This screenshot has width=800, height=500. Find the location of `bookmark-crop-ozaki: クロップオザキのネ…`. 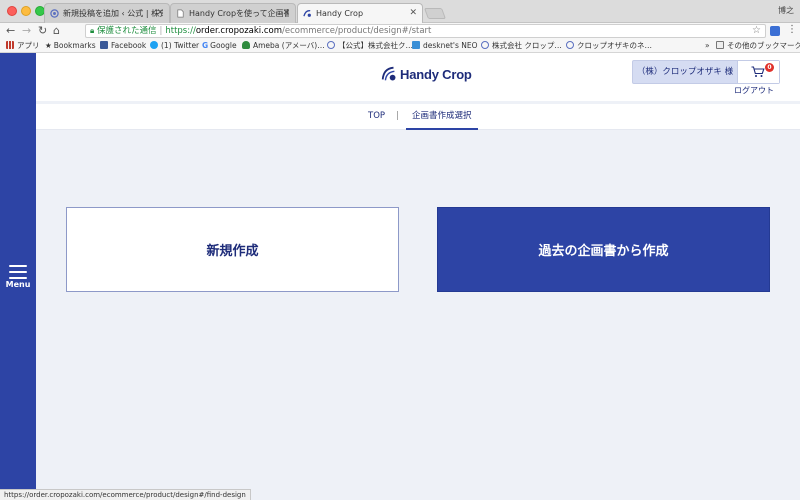

bookmark-crop-ozaki: クロップオザキのネ… is located at coordinates (609, 45).